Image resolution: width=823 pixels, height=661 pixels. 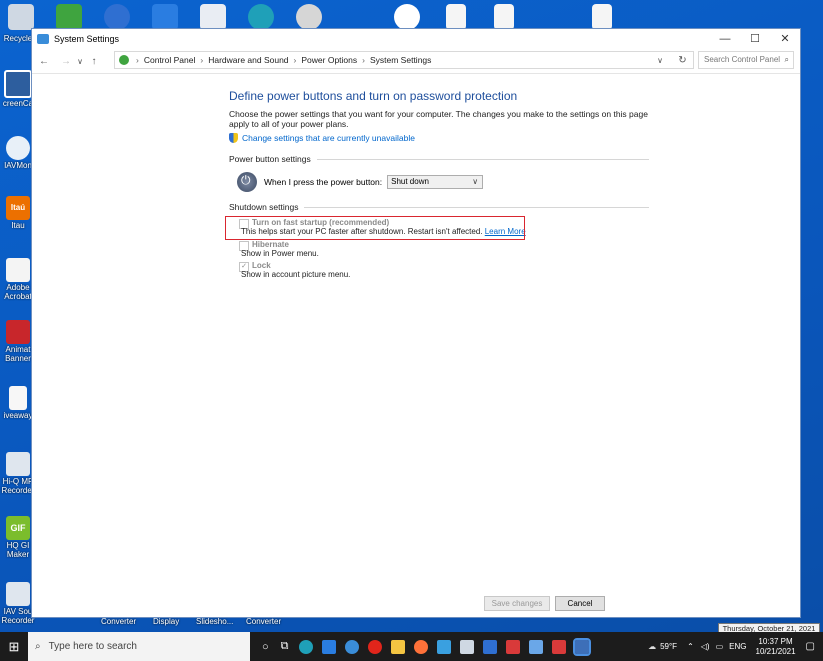 I want to click on taskbar-search: ⌕ Type here to search, so click(x=139, y=646).